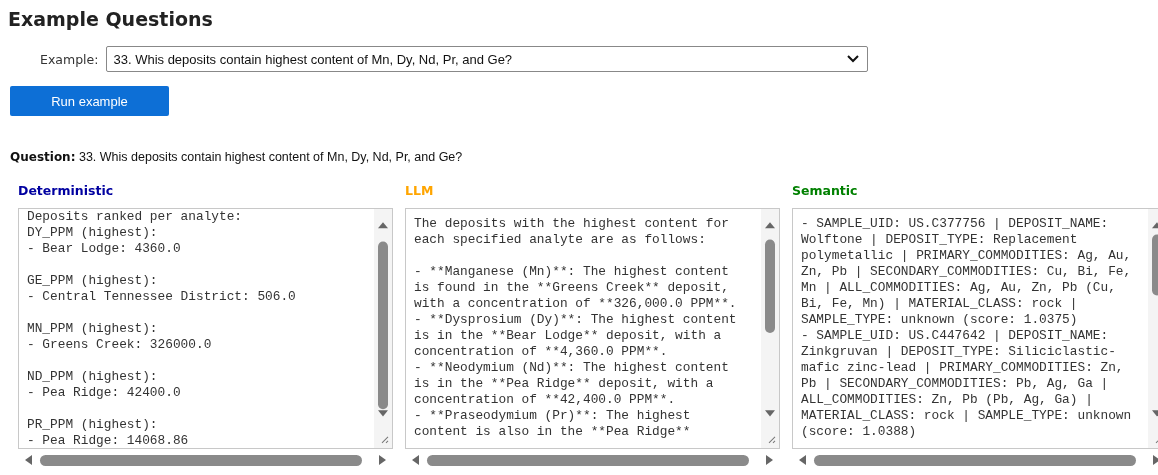  What do you see at coordinates (92, 376) in the screenshot?
I see `output-line: ND_PPM (highest):` at bounding box center [92, 376].